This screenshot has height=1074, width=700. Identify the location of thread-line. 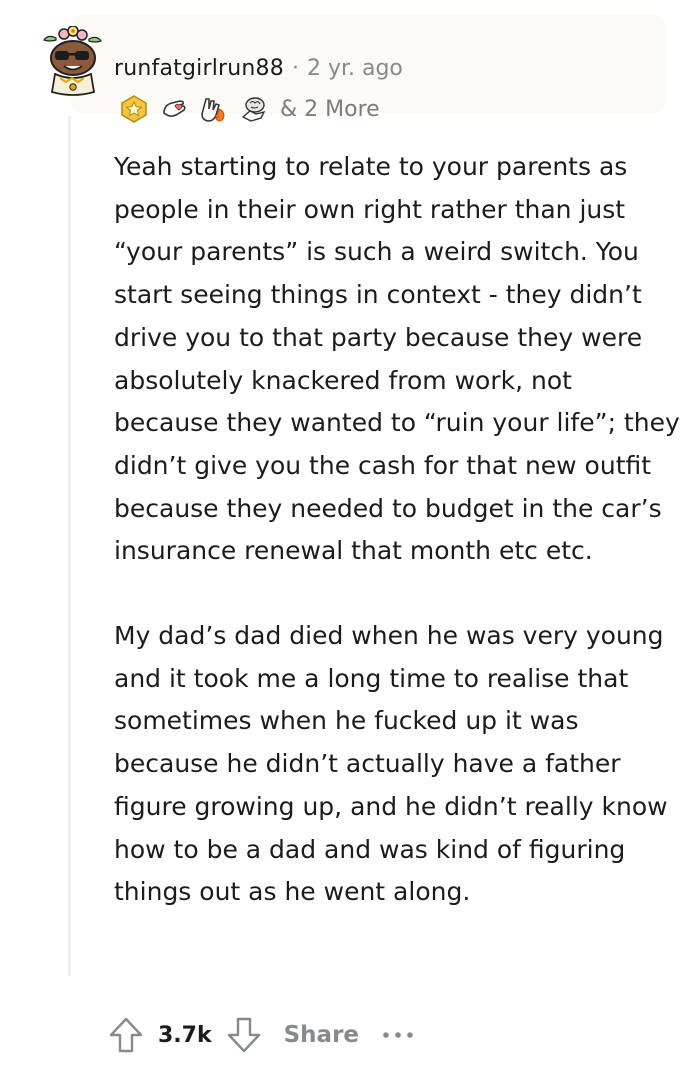
(69, 546).